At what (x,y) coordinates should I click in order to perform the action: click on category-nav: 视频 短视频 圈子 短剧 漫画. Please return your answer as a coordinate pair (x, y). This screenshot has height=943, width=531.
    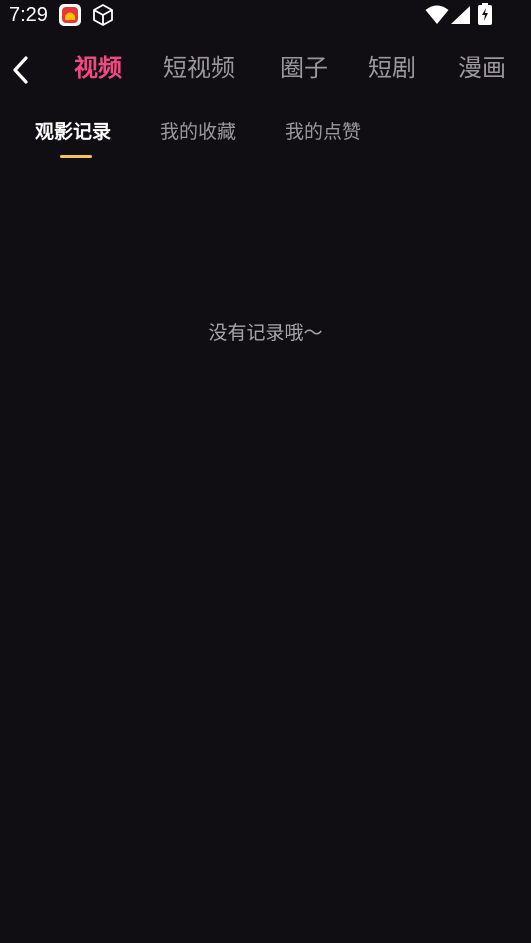
    Looking at the image, I should click on (265, 69).